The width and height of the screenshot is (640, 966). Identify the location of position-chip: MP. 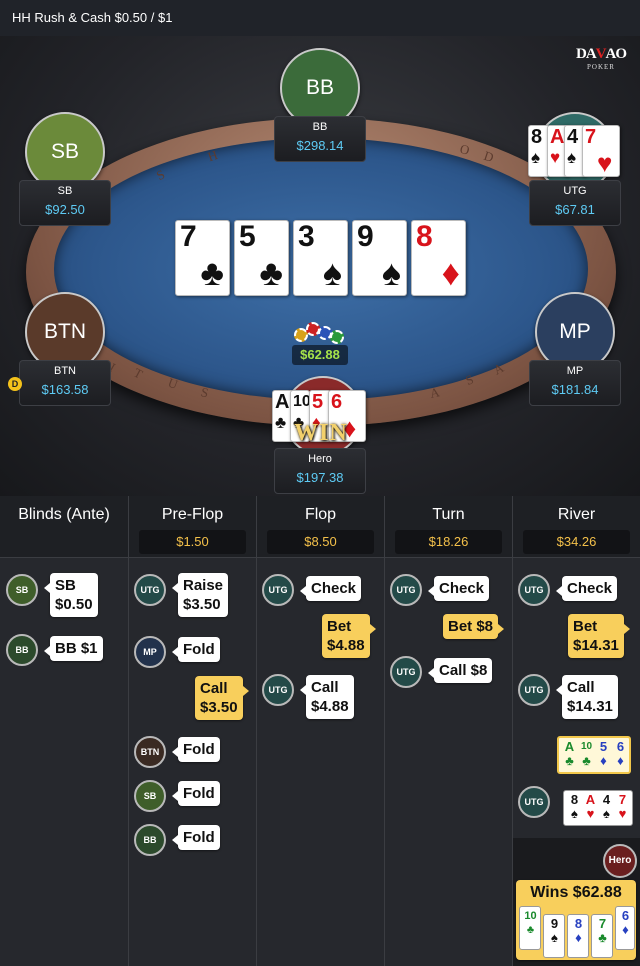
(150, 652).